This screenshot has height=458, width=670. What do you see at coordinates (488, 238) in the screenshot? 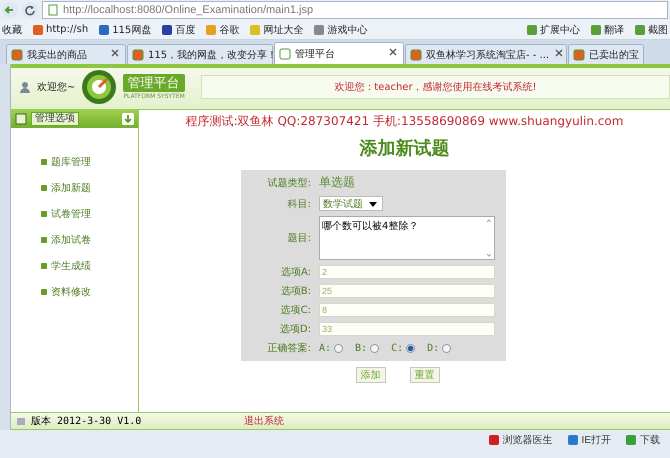
I see `scrollbar-icon` at bounding box center [488, 238].